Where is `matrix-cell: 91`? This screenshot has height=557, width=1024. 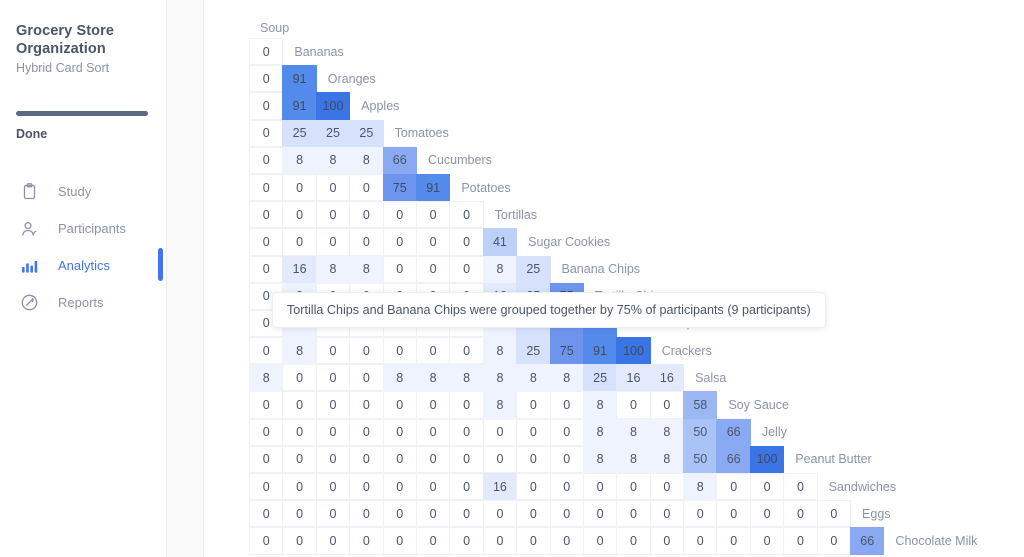 matrix-cell: 91 is located at coordinates (433, 187).